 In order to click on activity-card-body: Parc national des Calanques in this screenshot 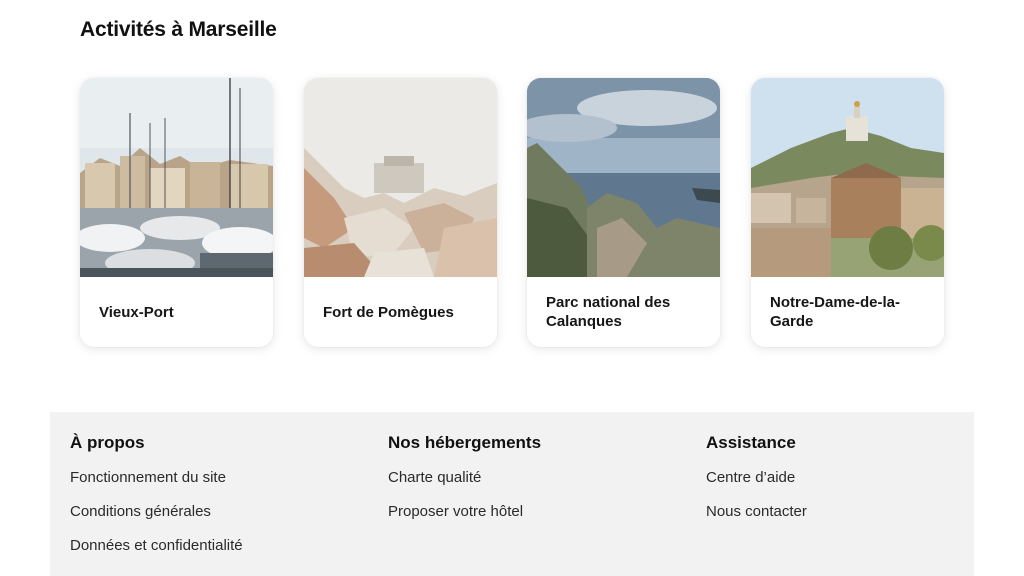, I will do `click(623, 312)`.